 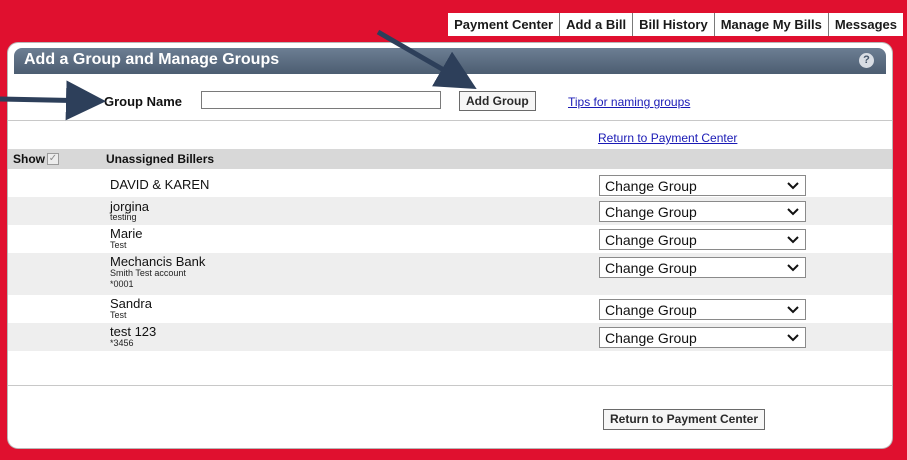 I want to click on biller-name: DAVID & KAREN, so click(x=160, y=184).